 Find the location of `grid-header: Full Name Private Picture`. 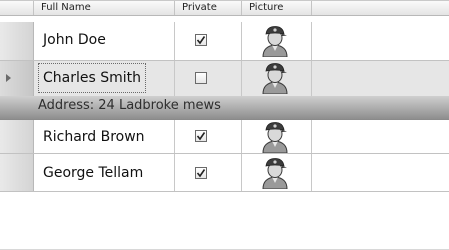

grid-header: Full Name Private Picture is located at coordinates (224, 8).